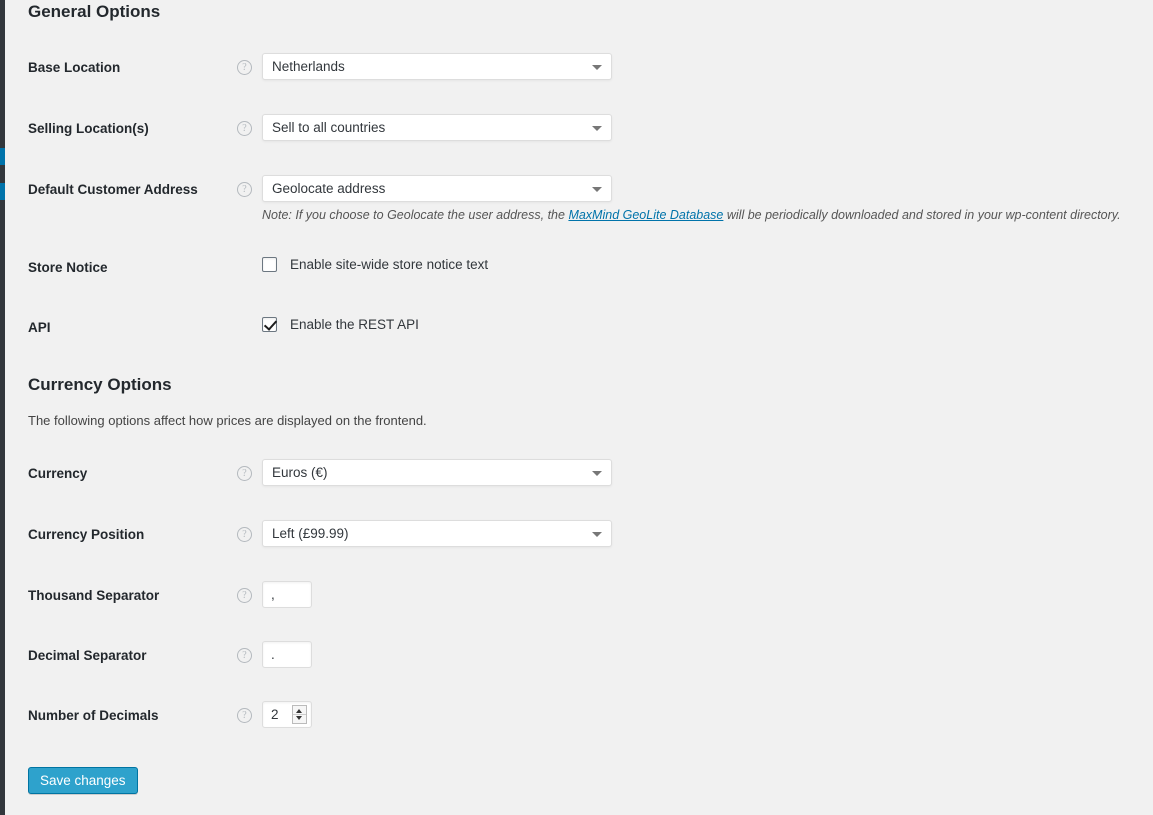 This screenshot has width=1153, height=815. What do you see at coordinates (94, 595) in the screenshot?
I see `thousand-separator-label: Thousand Separator` at bounding box center [94, 595].